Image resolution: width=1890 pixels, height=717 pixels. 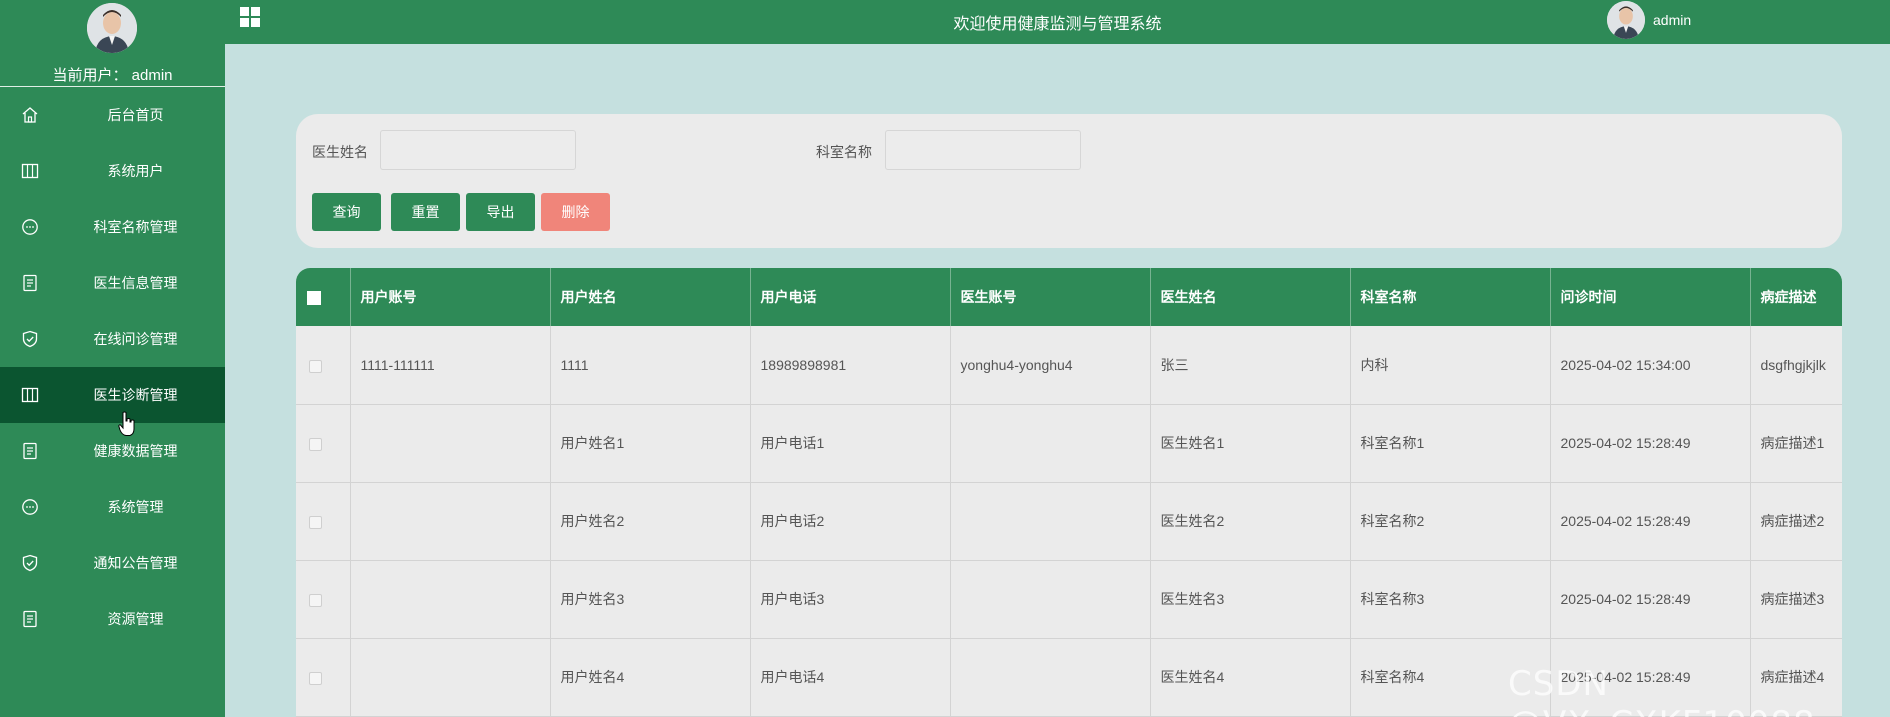 I want to click on sidebar-item-label: 后台首页, so click(x=135, y=115).